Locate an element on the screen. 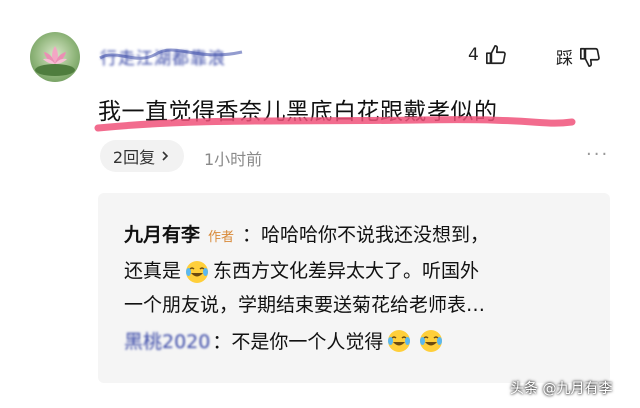  reply-text-line1: ：哈哈哈你不说我还没想到， is located at coordinates (366, 235).